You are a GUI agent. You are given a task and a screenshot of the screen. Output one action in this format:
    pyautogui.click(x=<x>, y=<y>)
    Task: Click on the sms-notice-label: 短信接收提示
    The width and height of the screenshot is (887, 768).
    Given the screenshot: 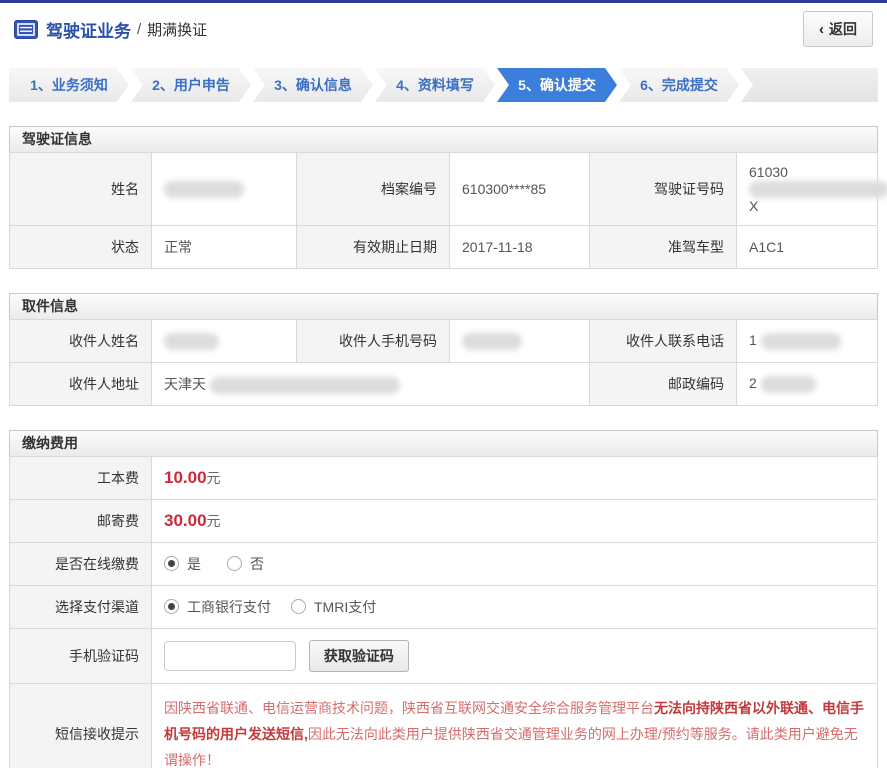 What is the action you would take?
    pyautogui.click(x=80, y=725)
    